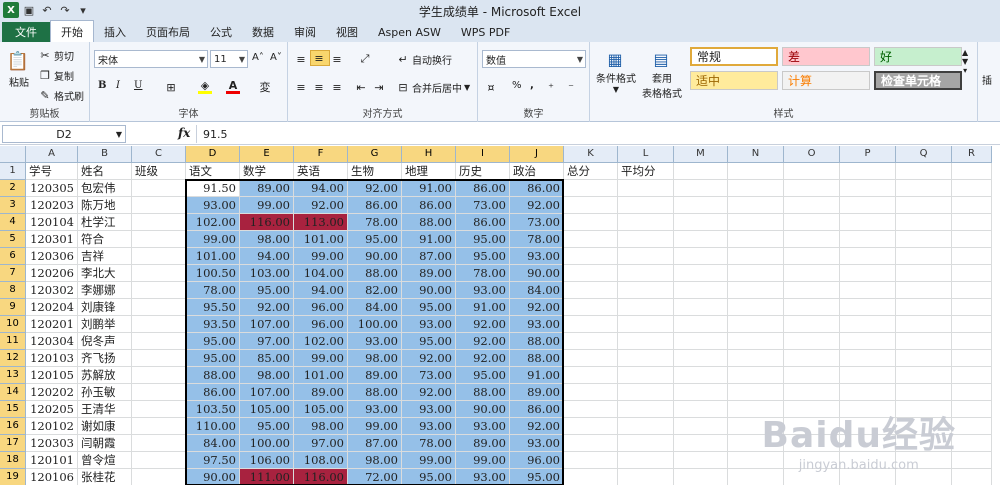 The image size is (1000, 485). I want to click on cell-F14: 89.00, so click(321, 392).